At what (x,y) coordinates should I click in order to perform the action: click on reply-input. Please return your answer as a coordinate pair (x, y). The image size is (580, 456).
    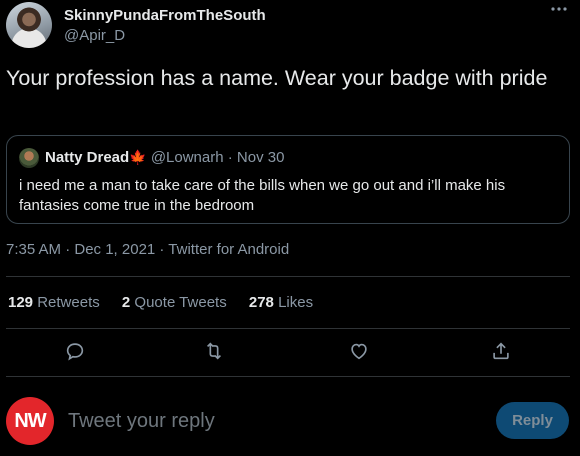
    Looking at the image, I should click on (268, 421).